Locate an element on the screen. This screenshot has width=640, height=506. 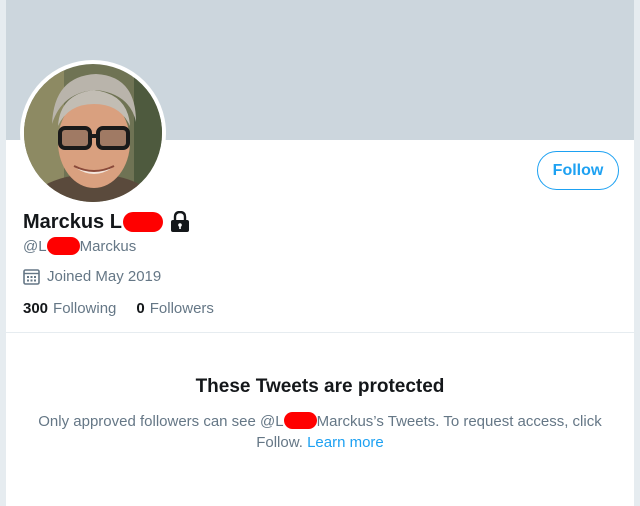
profile-name-row: Marckus L is located at coordinates (106, 222).